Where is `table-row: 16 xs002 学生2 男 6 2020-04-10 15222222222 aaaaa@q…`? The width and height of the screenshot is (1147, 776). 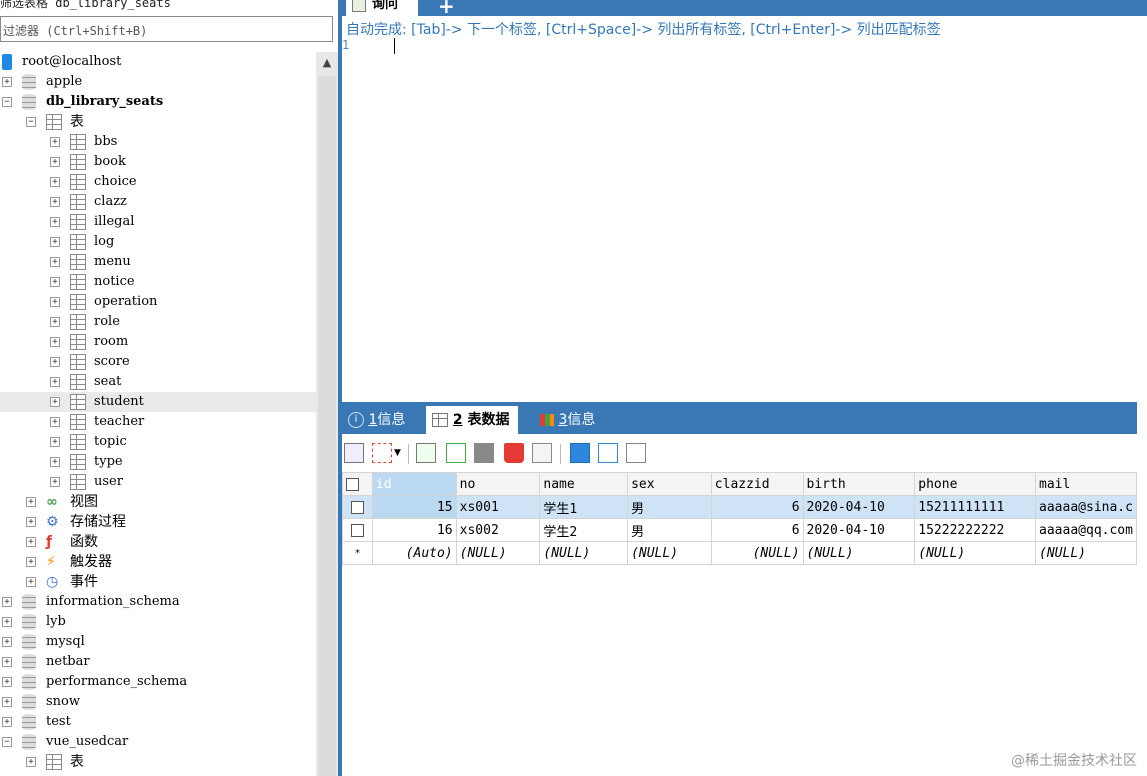 table-row: 16 xs002 学生2 男 6 2020-04-10 15222222222 aaaaa@q… is located at coordinates (739, 530).